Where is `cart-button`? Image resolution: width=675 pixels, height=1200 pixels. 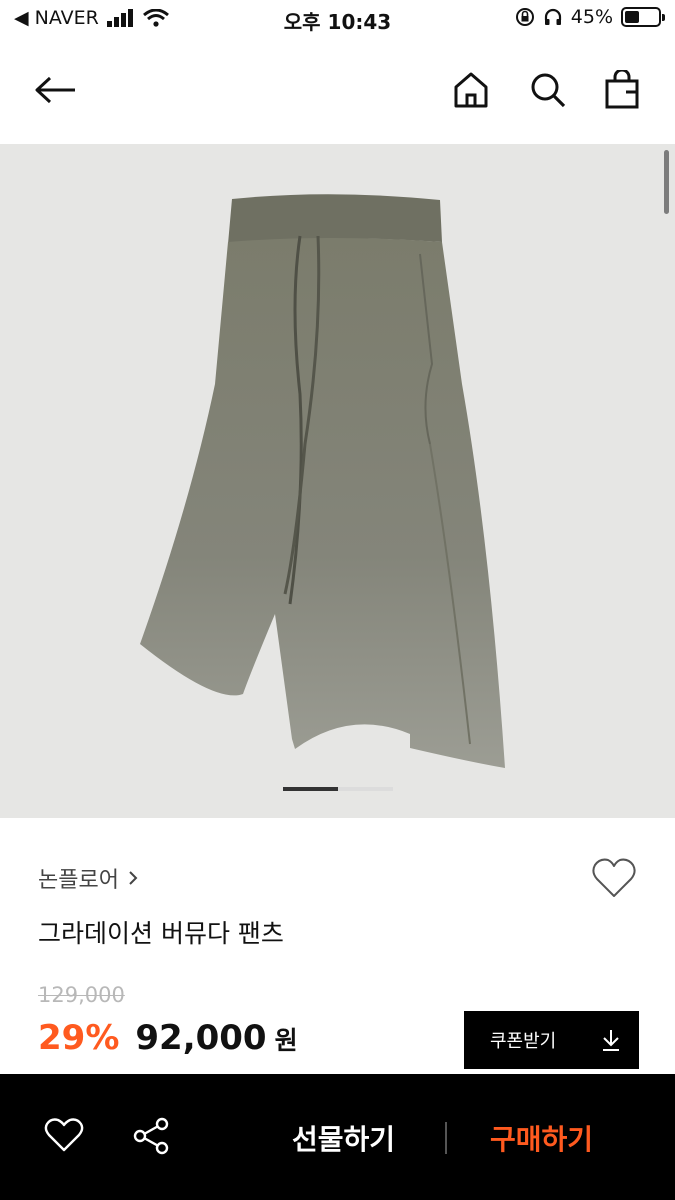
cart-button is located at coordinates (622, 90).